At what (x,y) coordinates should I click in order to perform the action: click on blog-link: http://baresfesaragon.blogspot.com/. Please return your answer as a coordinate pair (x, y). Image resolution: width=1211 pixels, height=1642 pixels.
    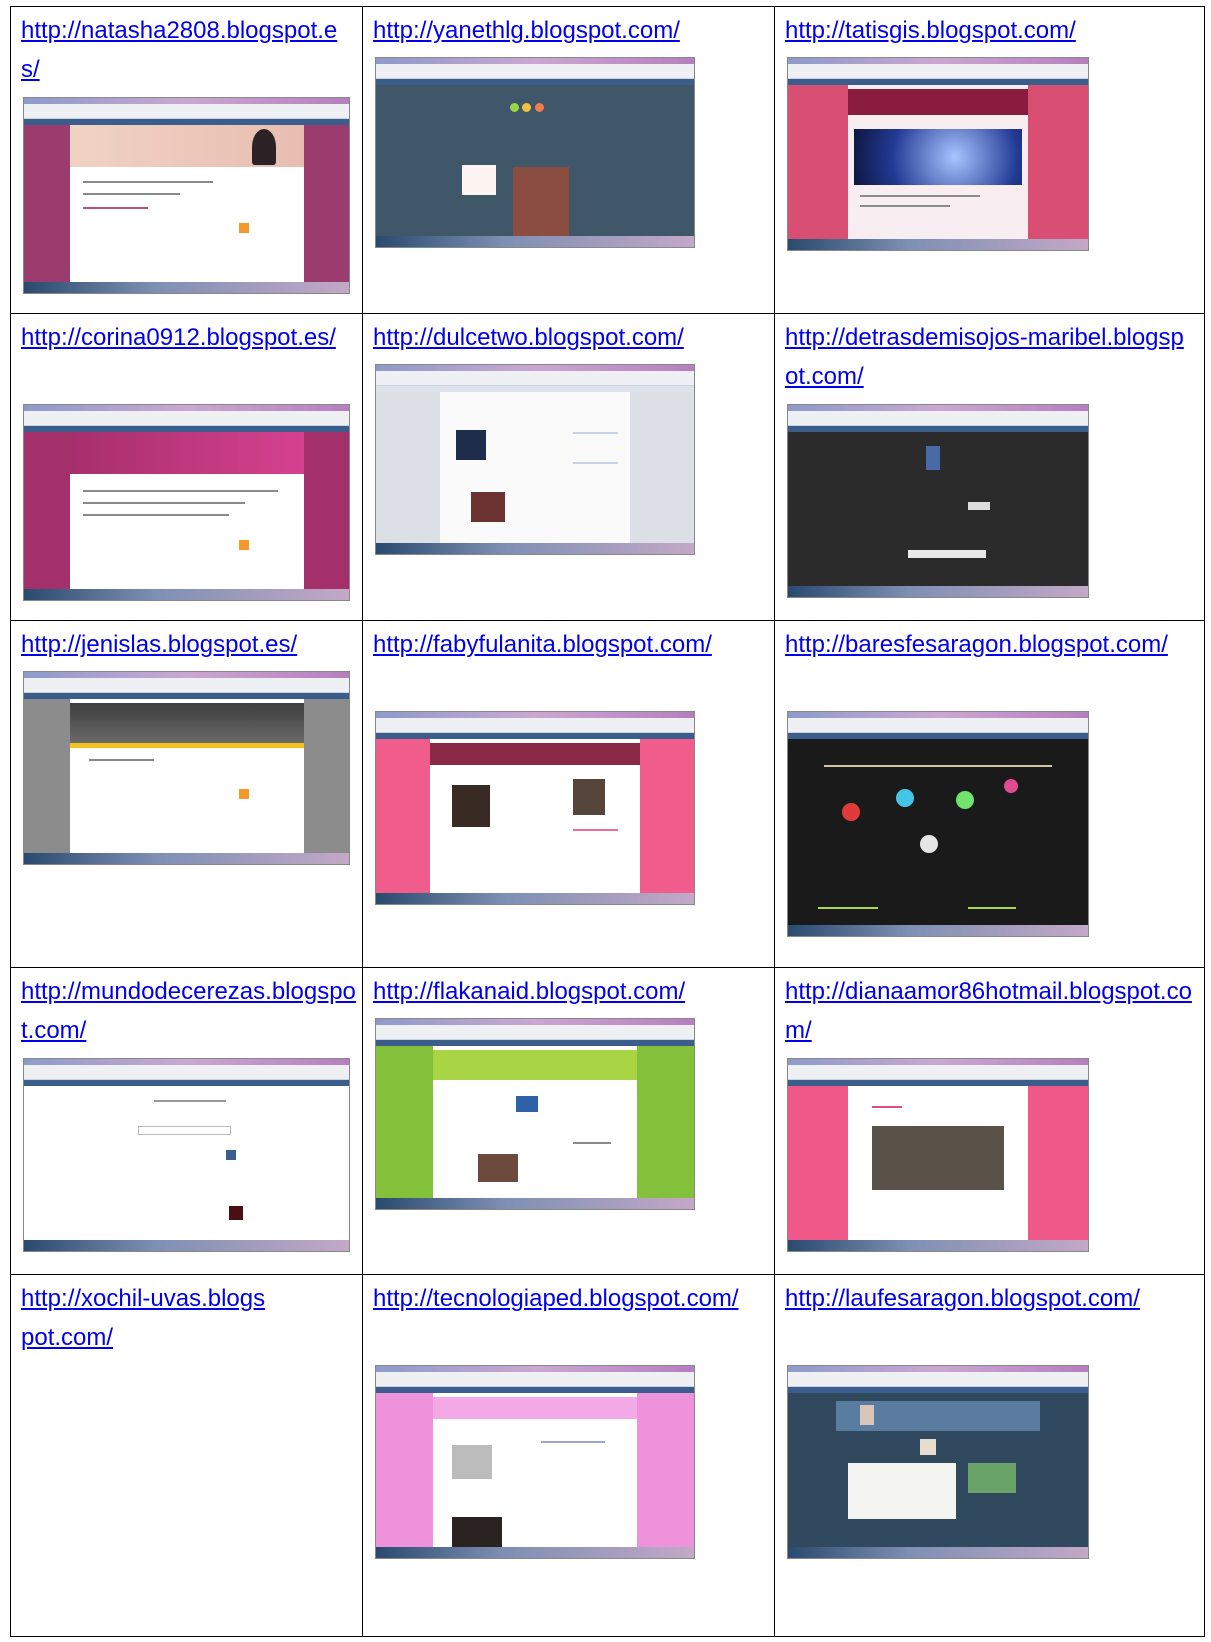
    Looking at the image, I should click on (989, 644).